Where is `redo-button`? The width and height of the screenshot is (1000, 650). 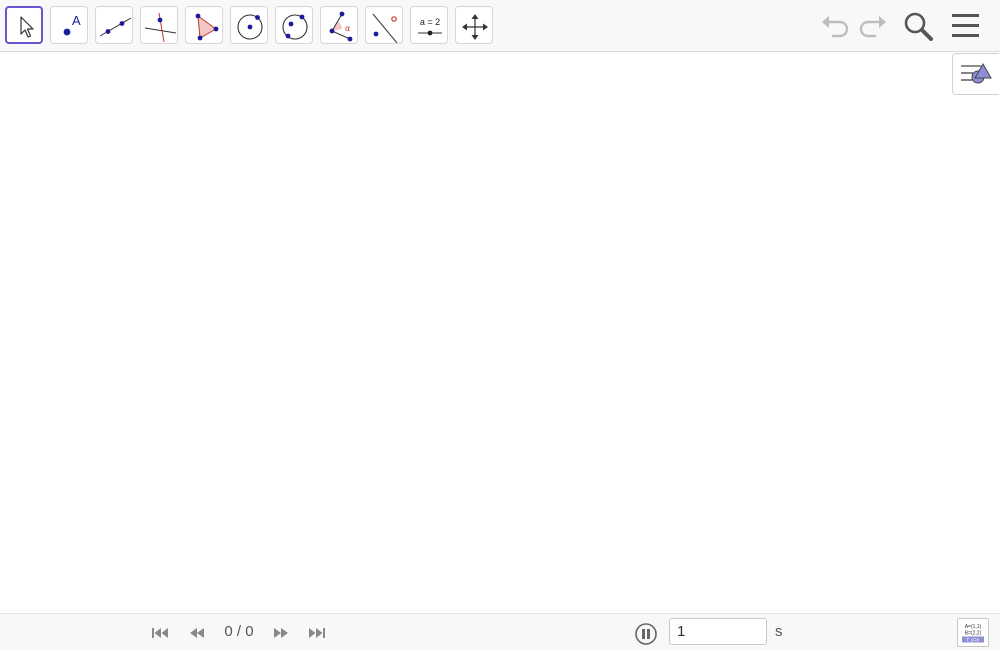 redo-button is located at coordinates (872, 26).